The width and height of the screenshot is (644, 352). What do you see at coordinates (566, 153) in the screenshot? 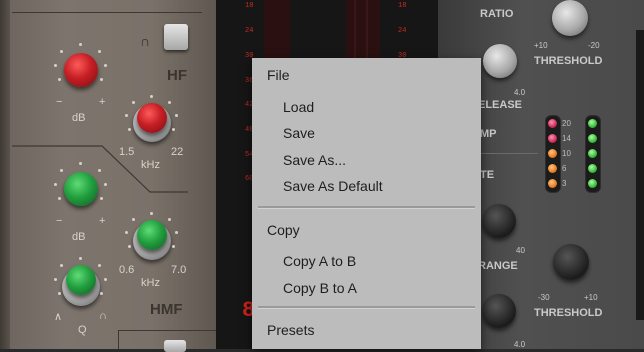
I see `gr-scale-10: 10` at bounding box center [566, 153].